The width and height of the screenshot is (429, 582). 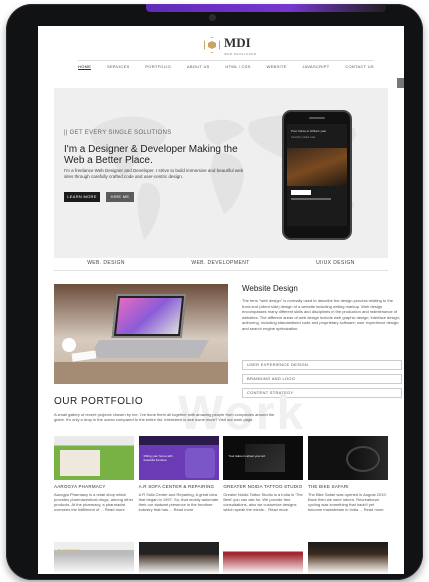 What do you see at coordinates (158, 67) in the screenshot?
I see `nav-portfolio: PORTFOLIO` at bounding box center [158, 67].